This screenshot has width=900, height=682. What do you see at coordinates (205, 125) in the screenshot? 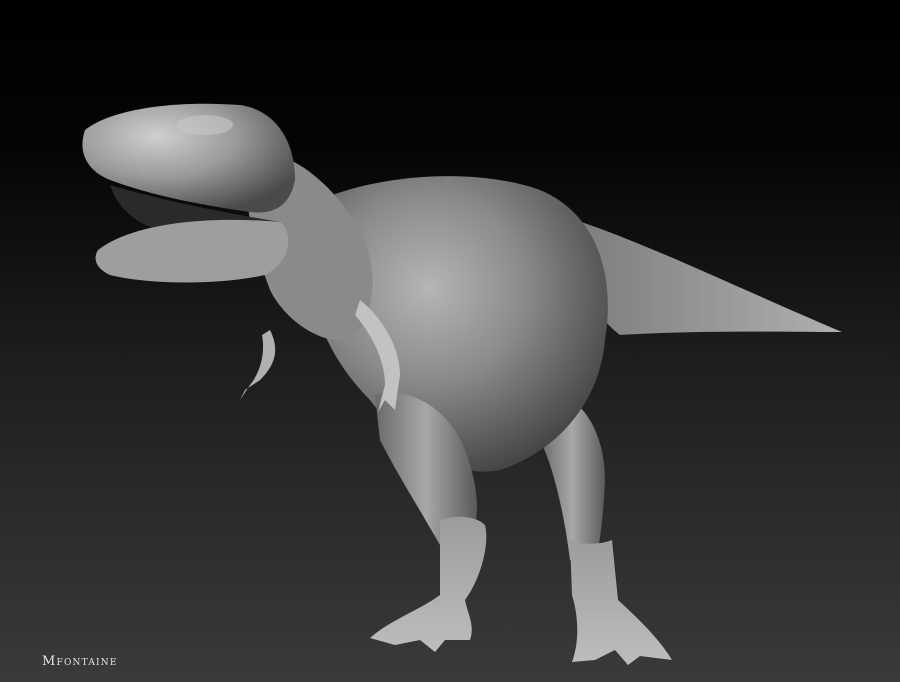
I see `brow-ridge` at bounding box center [205, 125].